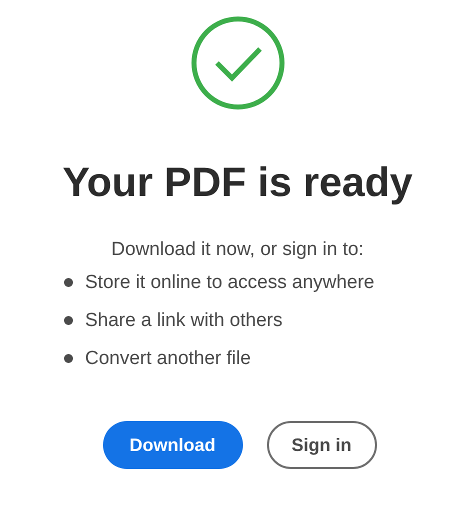 This screenshot has width=475, height=522. Describe the element at coordinates (229, 283) in the screenshot. I see `benefit-text: Store it online to access anywhere` at that location.